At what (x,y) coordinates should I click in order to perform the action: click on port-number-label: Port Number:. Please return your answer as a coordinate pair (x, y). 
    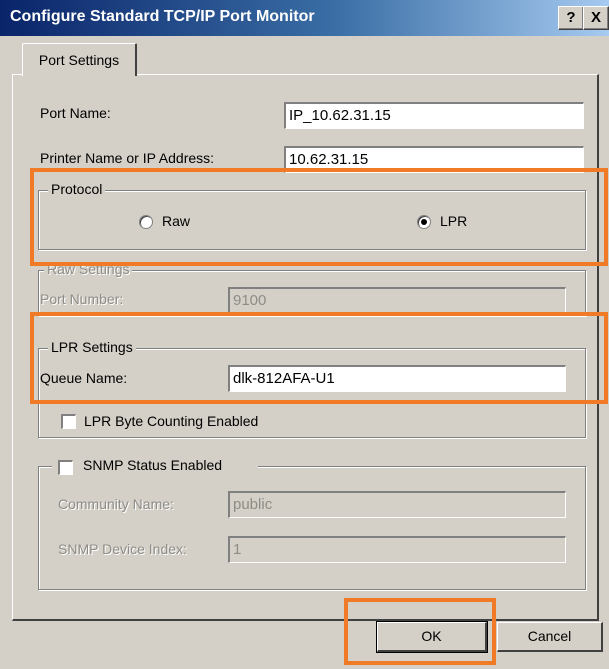
    Looking at the image, I should click on (82, 299).